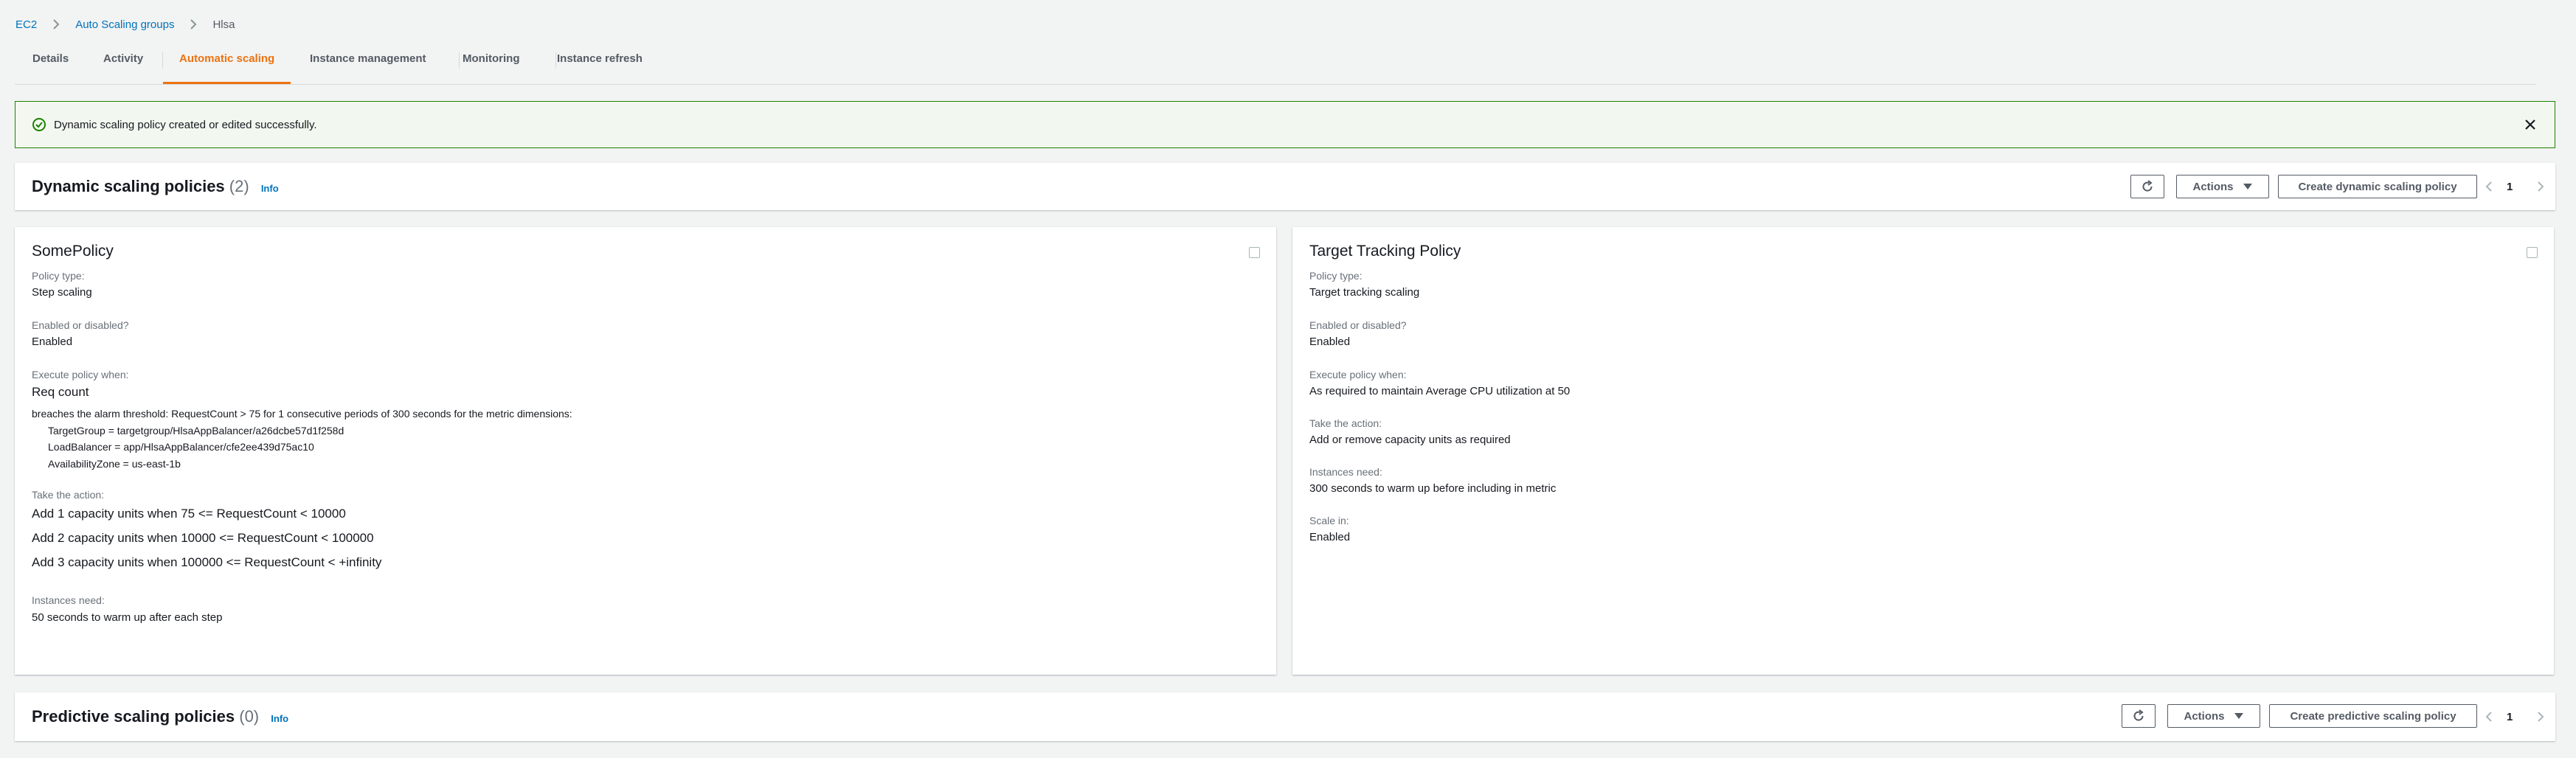 This screenshot has height=758, width=2576. Describe the element at coordinates (227, 83) in the screenshot. I see `active-tab-indicator` at that location.